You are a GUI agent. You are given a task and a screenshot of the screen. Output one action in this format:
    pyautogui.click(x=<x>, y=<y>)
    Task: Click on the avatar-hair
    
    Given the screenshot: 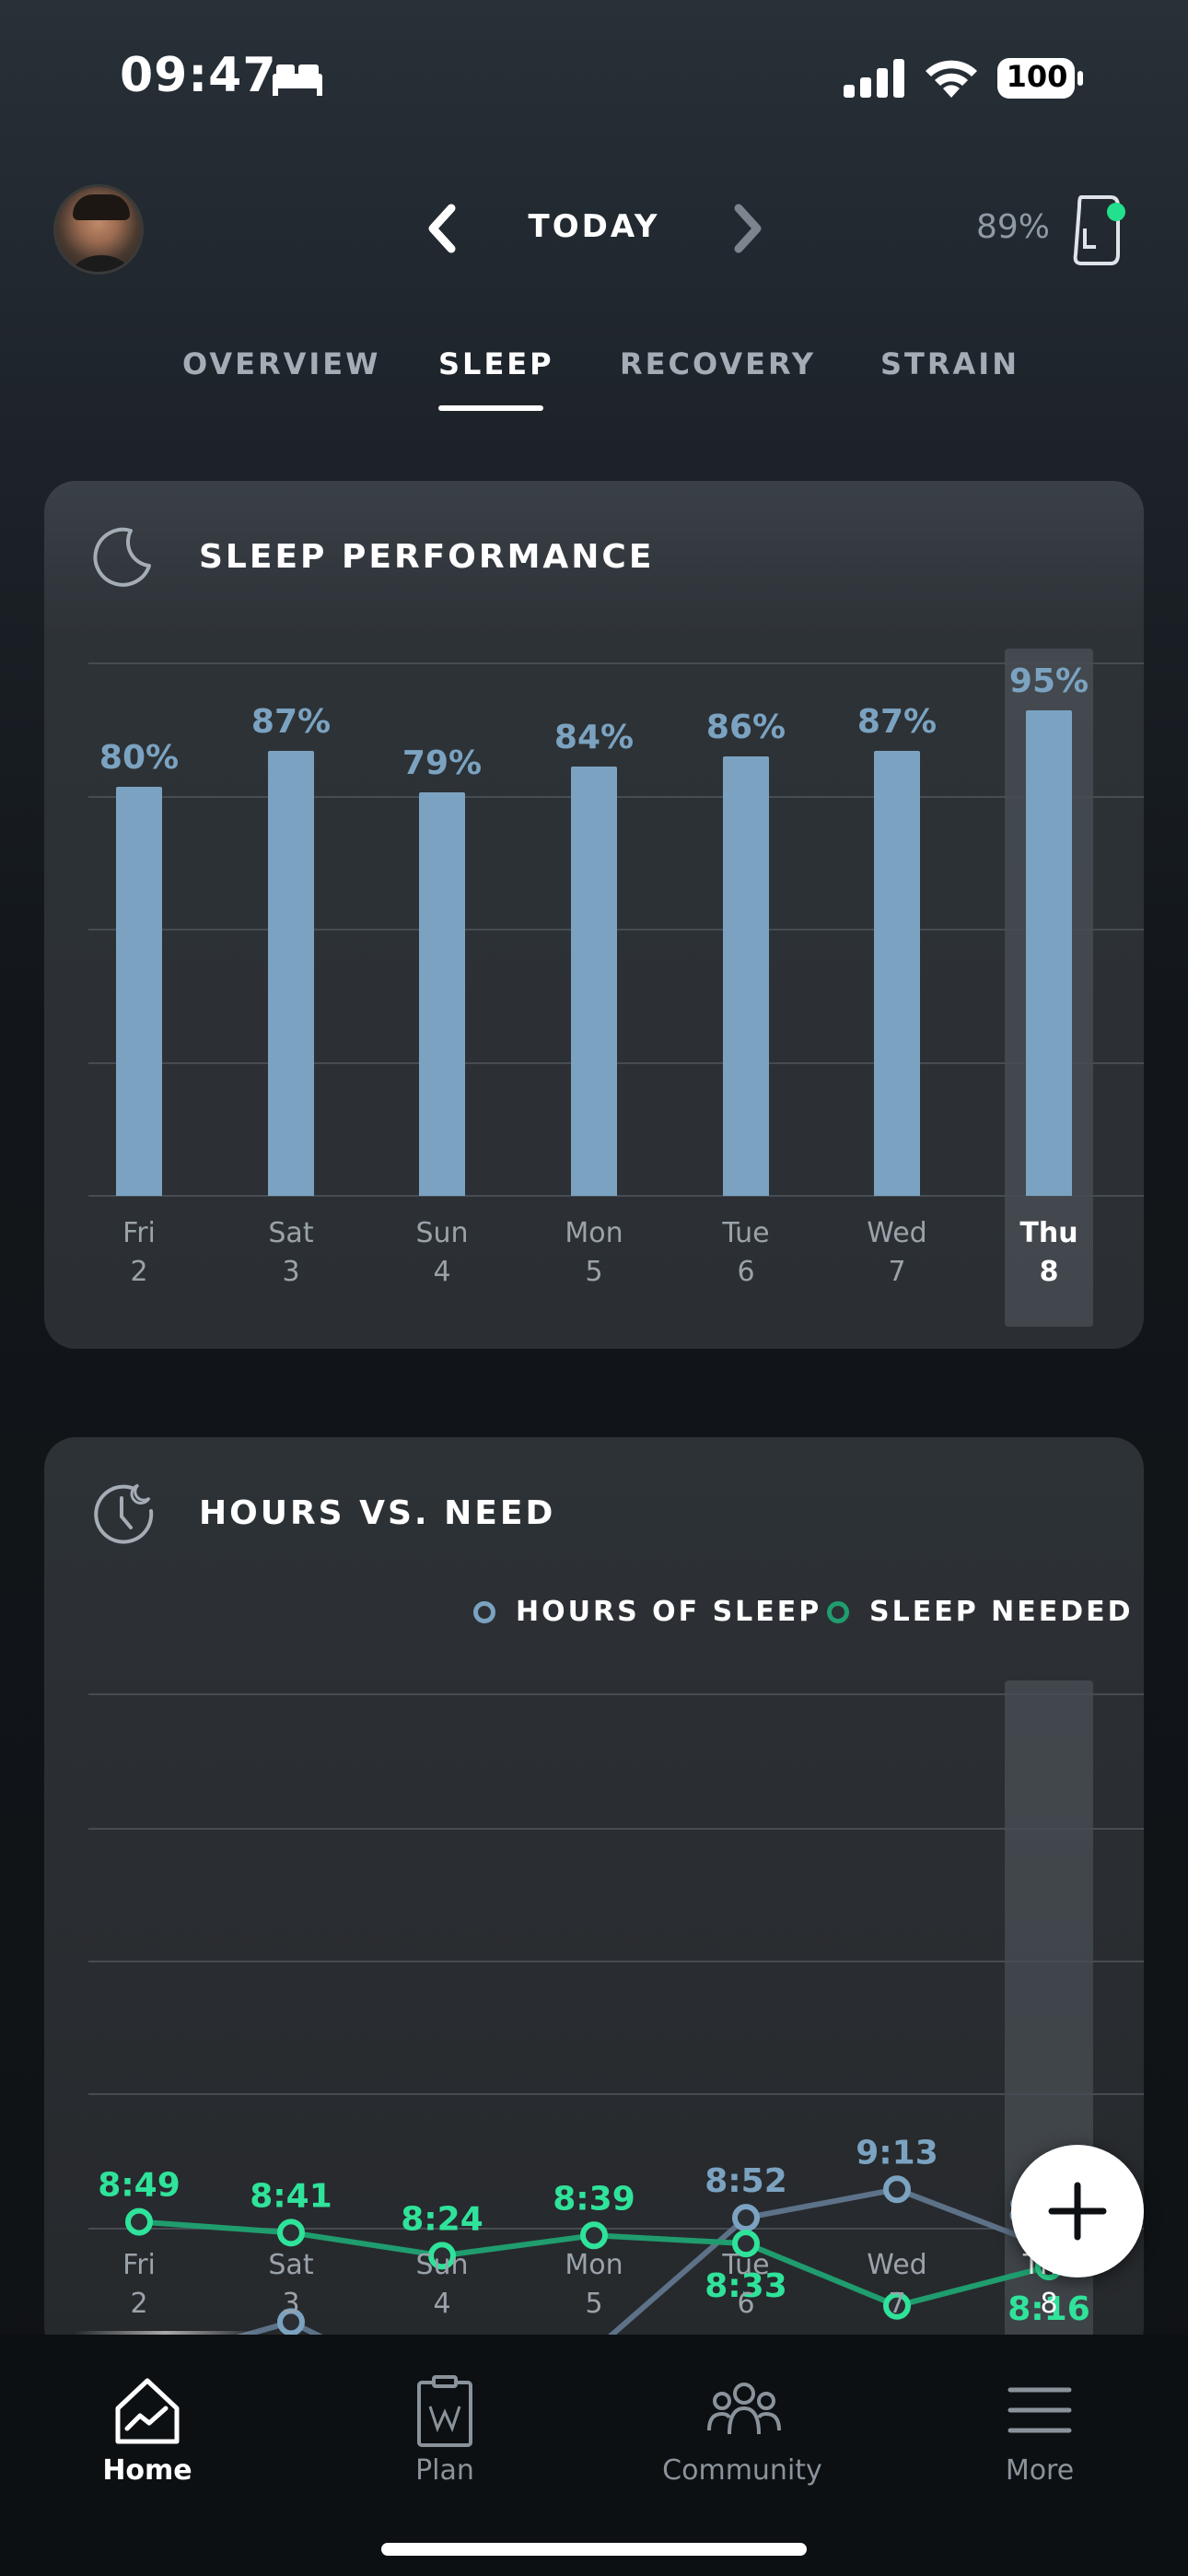 What is the action you would take?
    pyautogui.click(x=101, y=207)
    